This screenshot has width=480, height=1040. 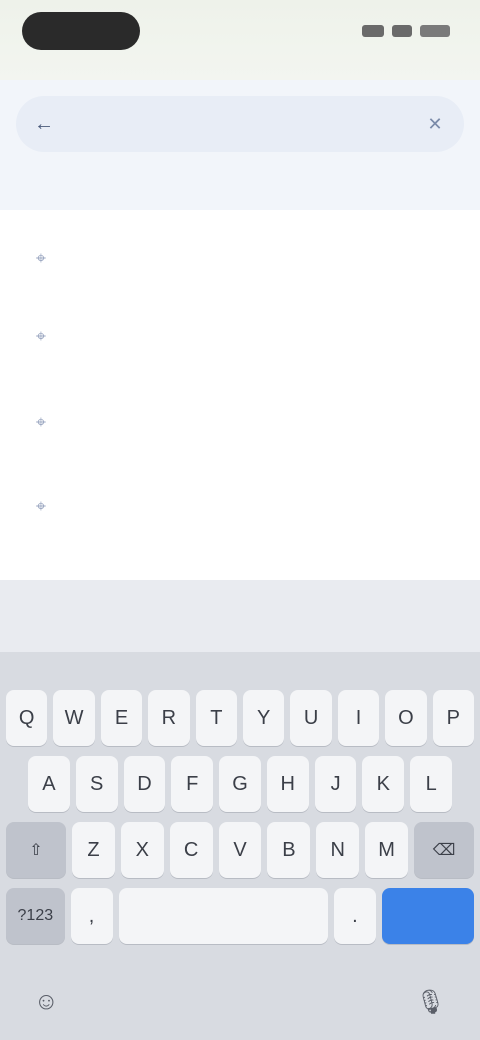 I want to click on keyboard-row-2: A S D F G H J K L, so click(x=240, y=784).